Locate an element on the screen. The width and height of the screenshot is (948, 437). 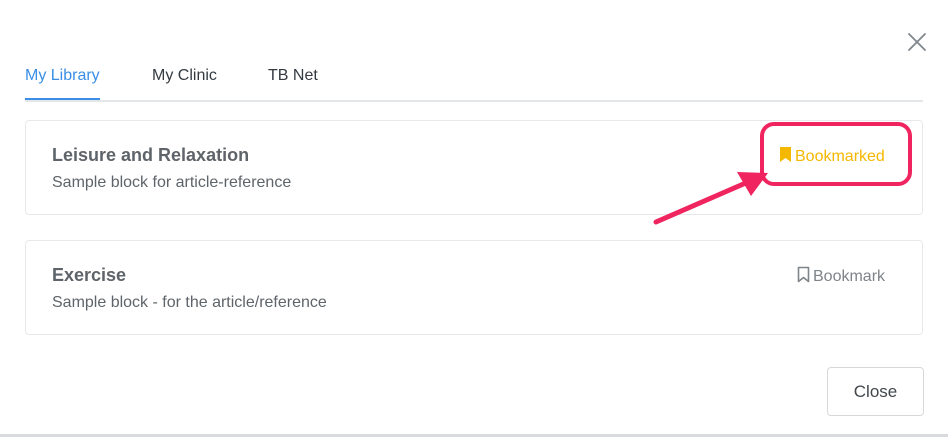
card-title: Leisure and Relaxation is located at coordinates (151, 155).